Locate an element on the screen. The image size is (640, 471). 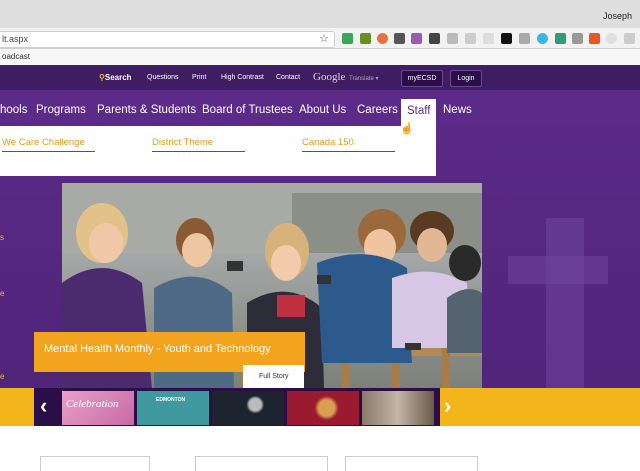
dropdown-we-care-challenge: We Care Challenge is located at coordinates (43, 142).